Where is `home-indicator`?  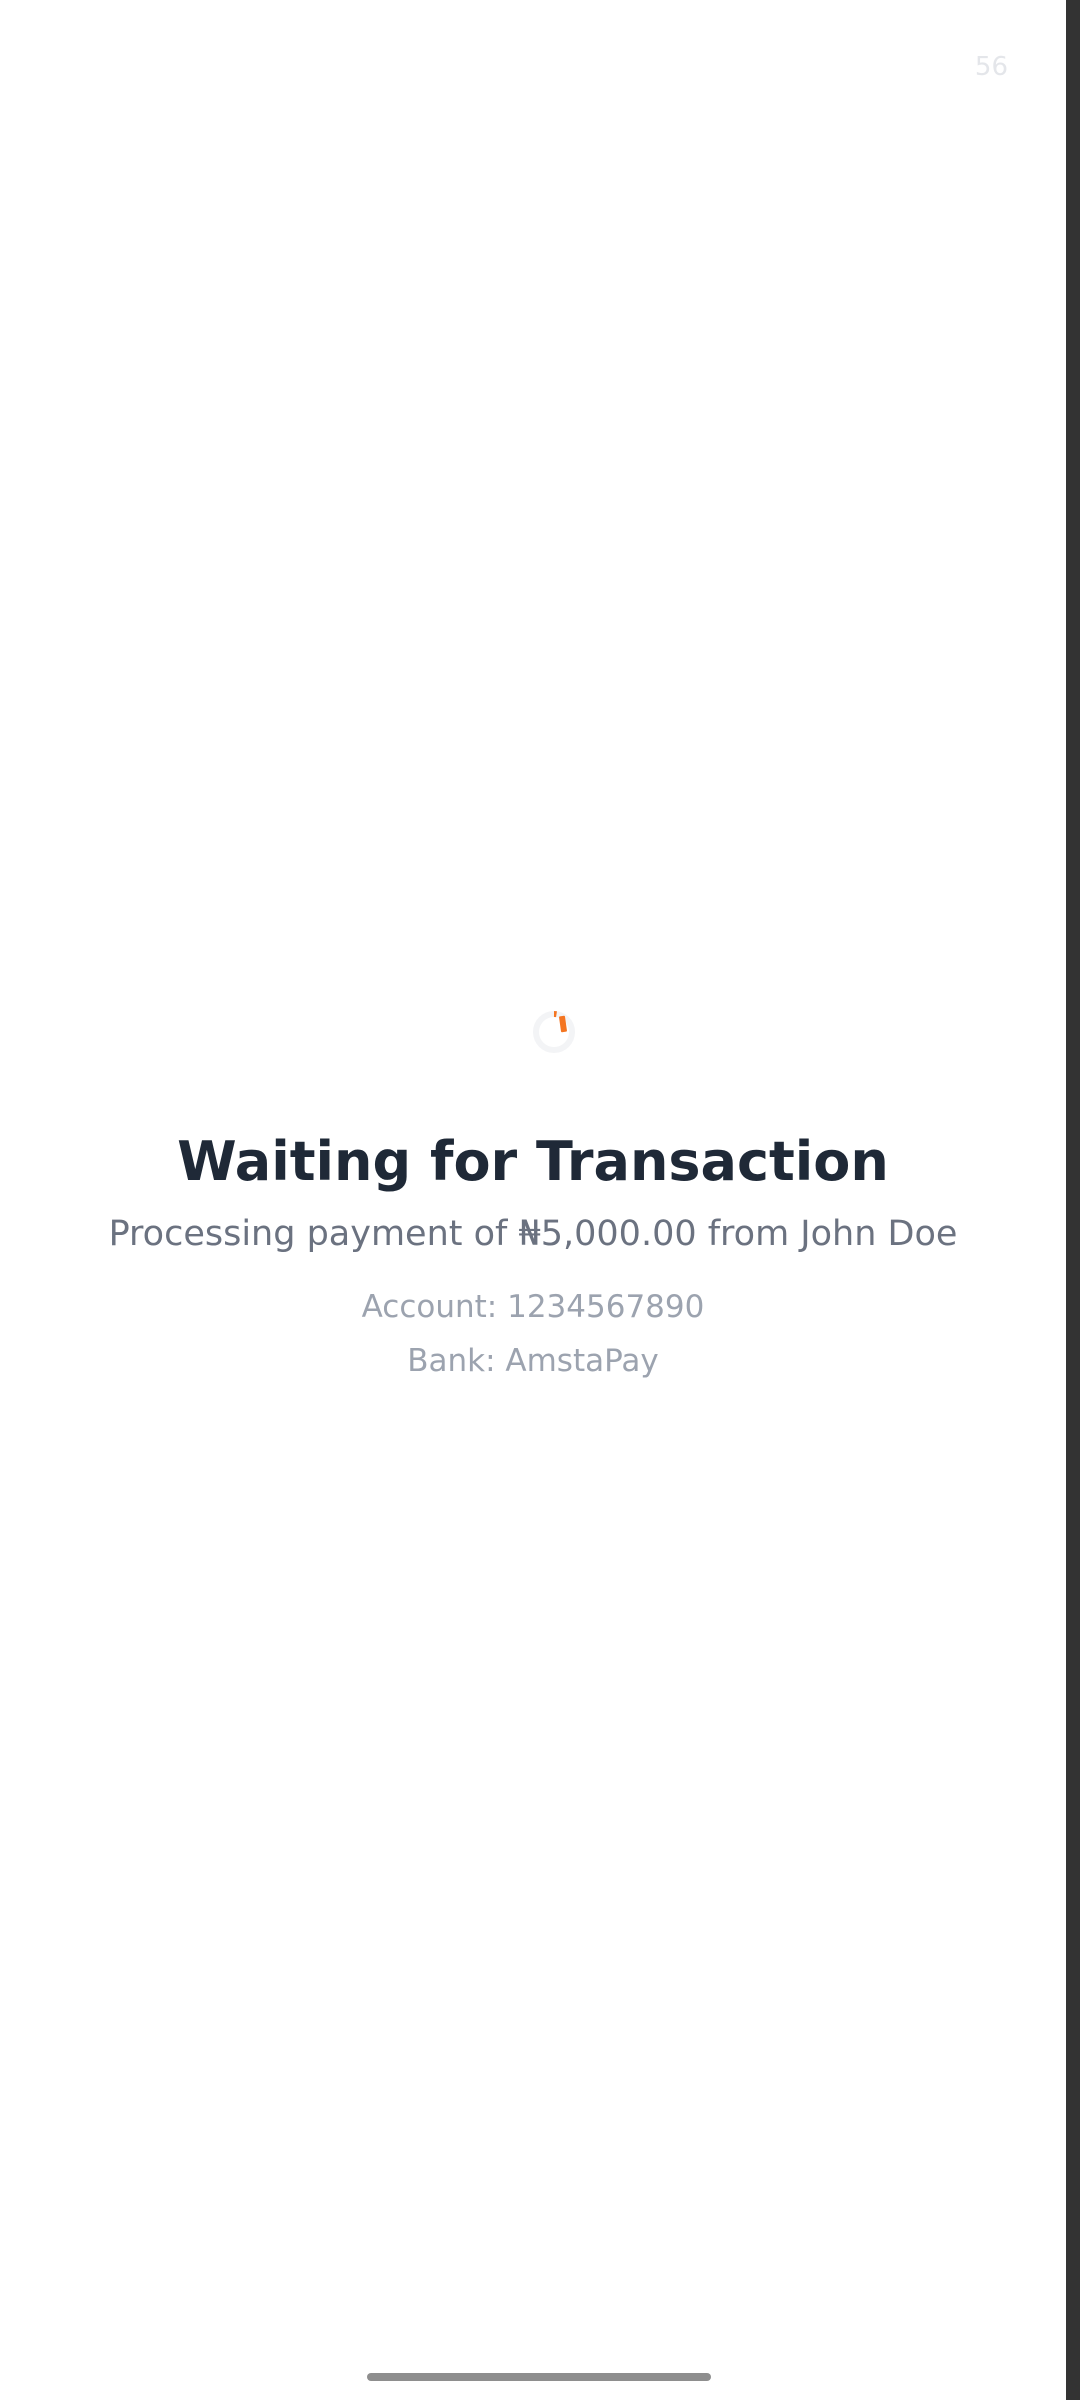
home-indicator is located at coordinates (539, 2377).